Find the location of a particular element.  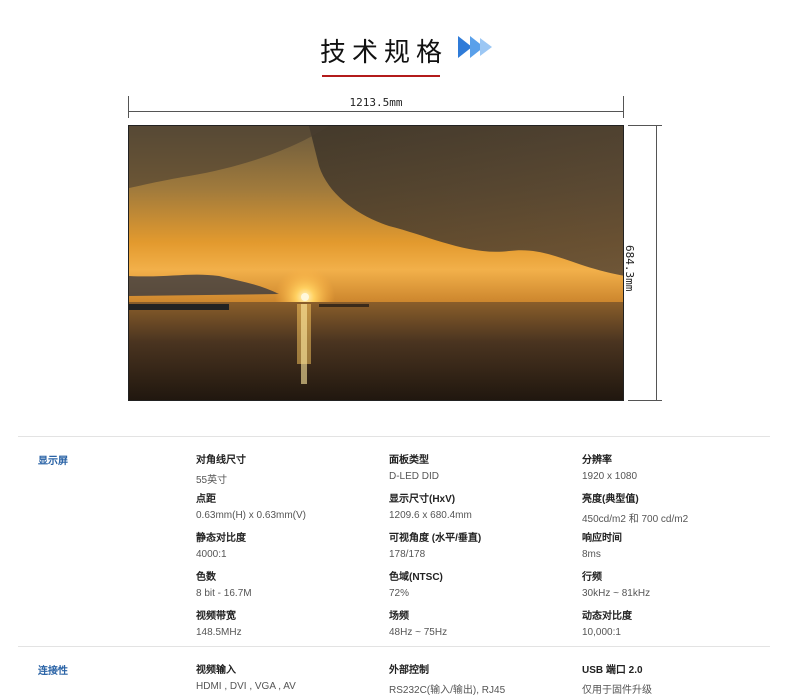

spec-item: 视频输入 HDMI , DVI , VGA , AV is located at coordinates (286, 676).